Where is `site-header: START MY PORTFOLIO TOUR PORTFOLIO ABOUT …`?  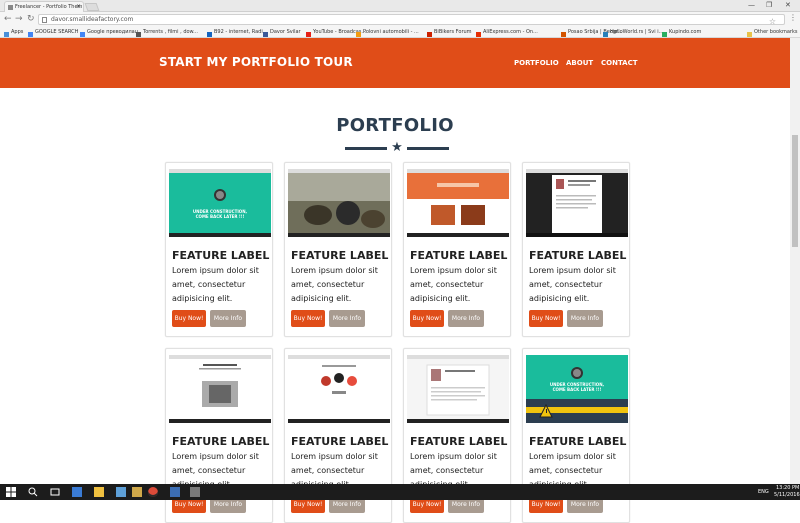 site-header: START MY PORTFOLIO TOUR PORTFOLIO ABOUT … is located at coordinates (400, 63).